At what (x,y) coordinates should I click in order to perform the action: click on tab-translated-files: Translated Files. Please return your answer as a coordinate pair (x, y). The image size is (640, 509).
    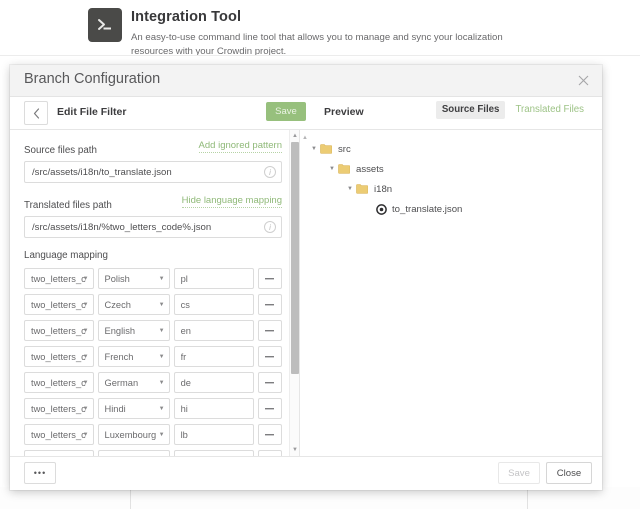
    Looking at the image, I should click on (549, 110).